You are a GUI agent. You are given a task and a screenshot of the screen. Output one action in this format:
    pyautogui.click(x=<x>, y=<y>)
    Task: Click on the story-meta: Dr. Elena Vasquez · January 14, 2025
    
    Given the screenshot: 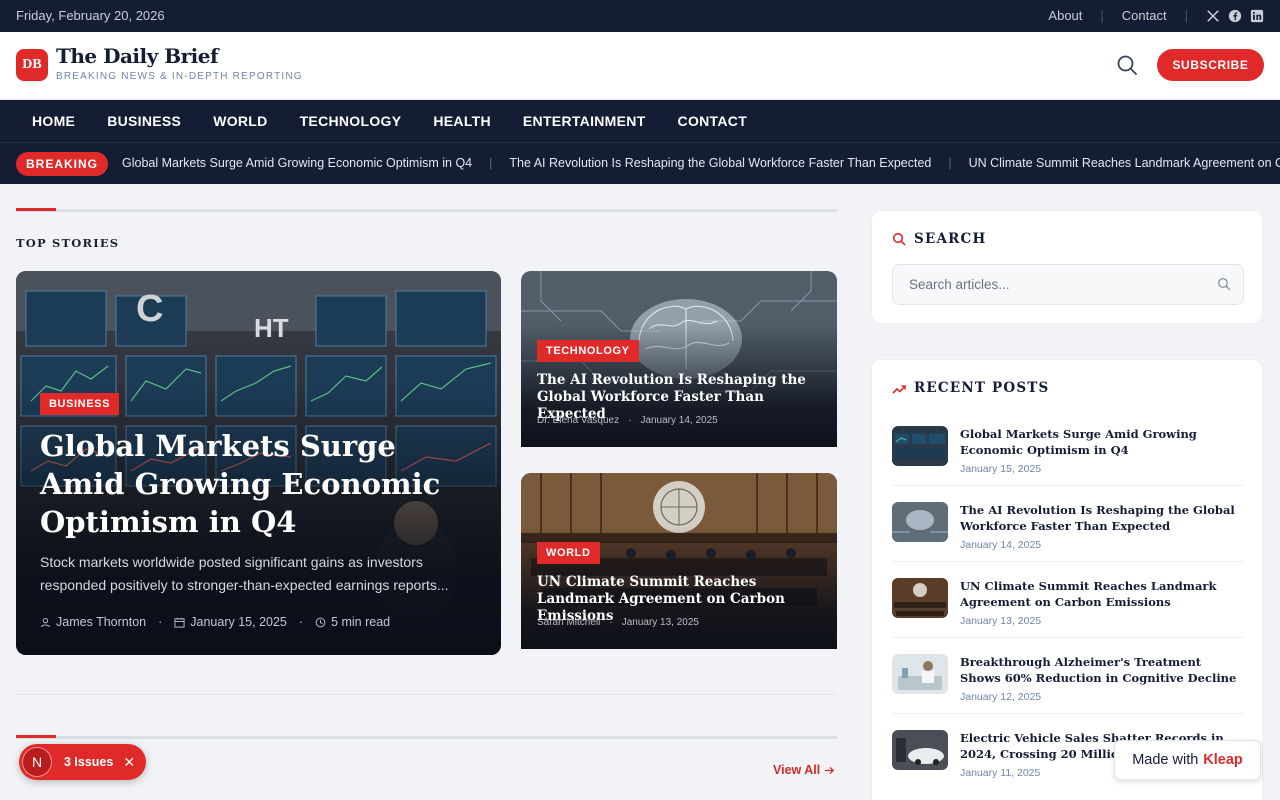 What is the action you would take?
    pyautogui.click(x=627, y=420)
    